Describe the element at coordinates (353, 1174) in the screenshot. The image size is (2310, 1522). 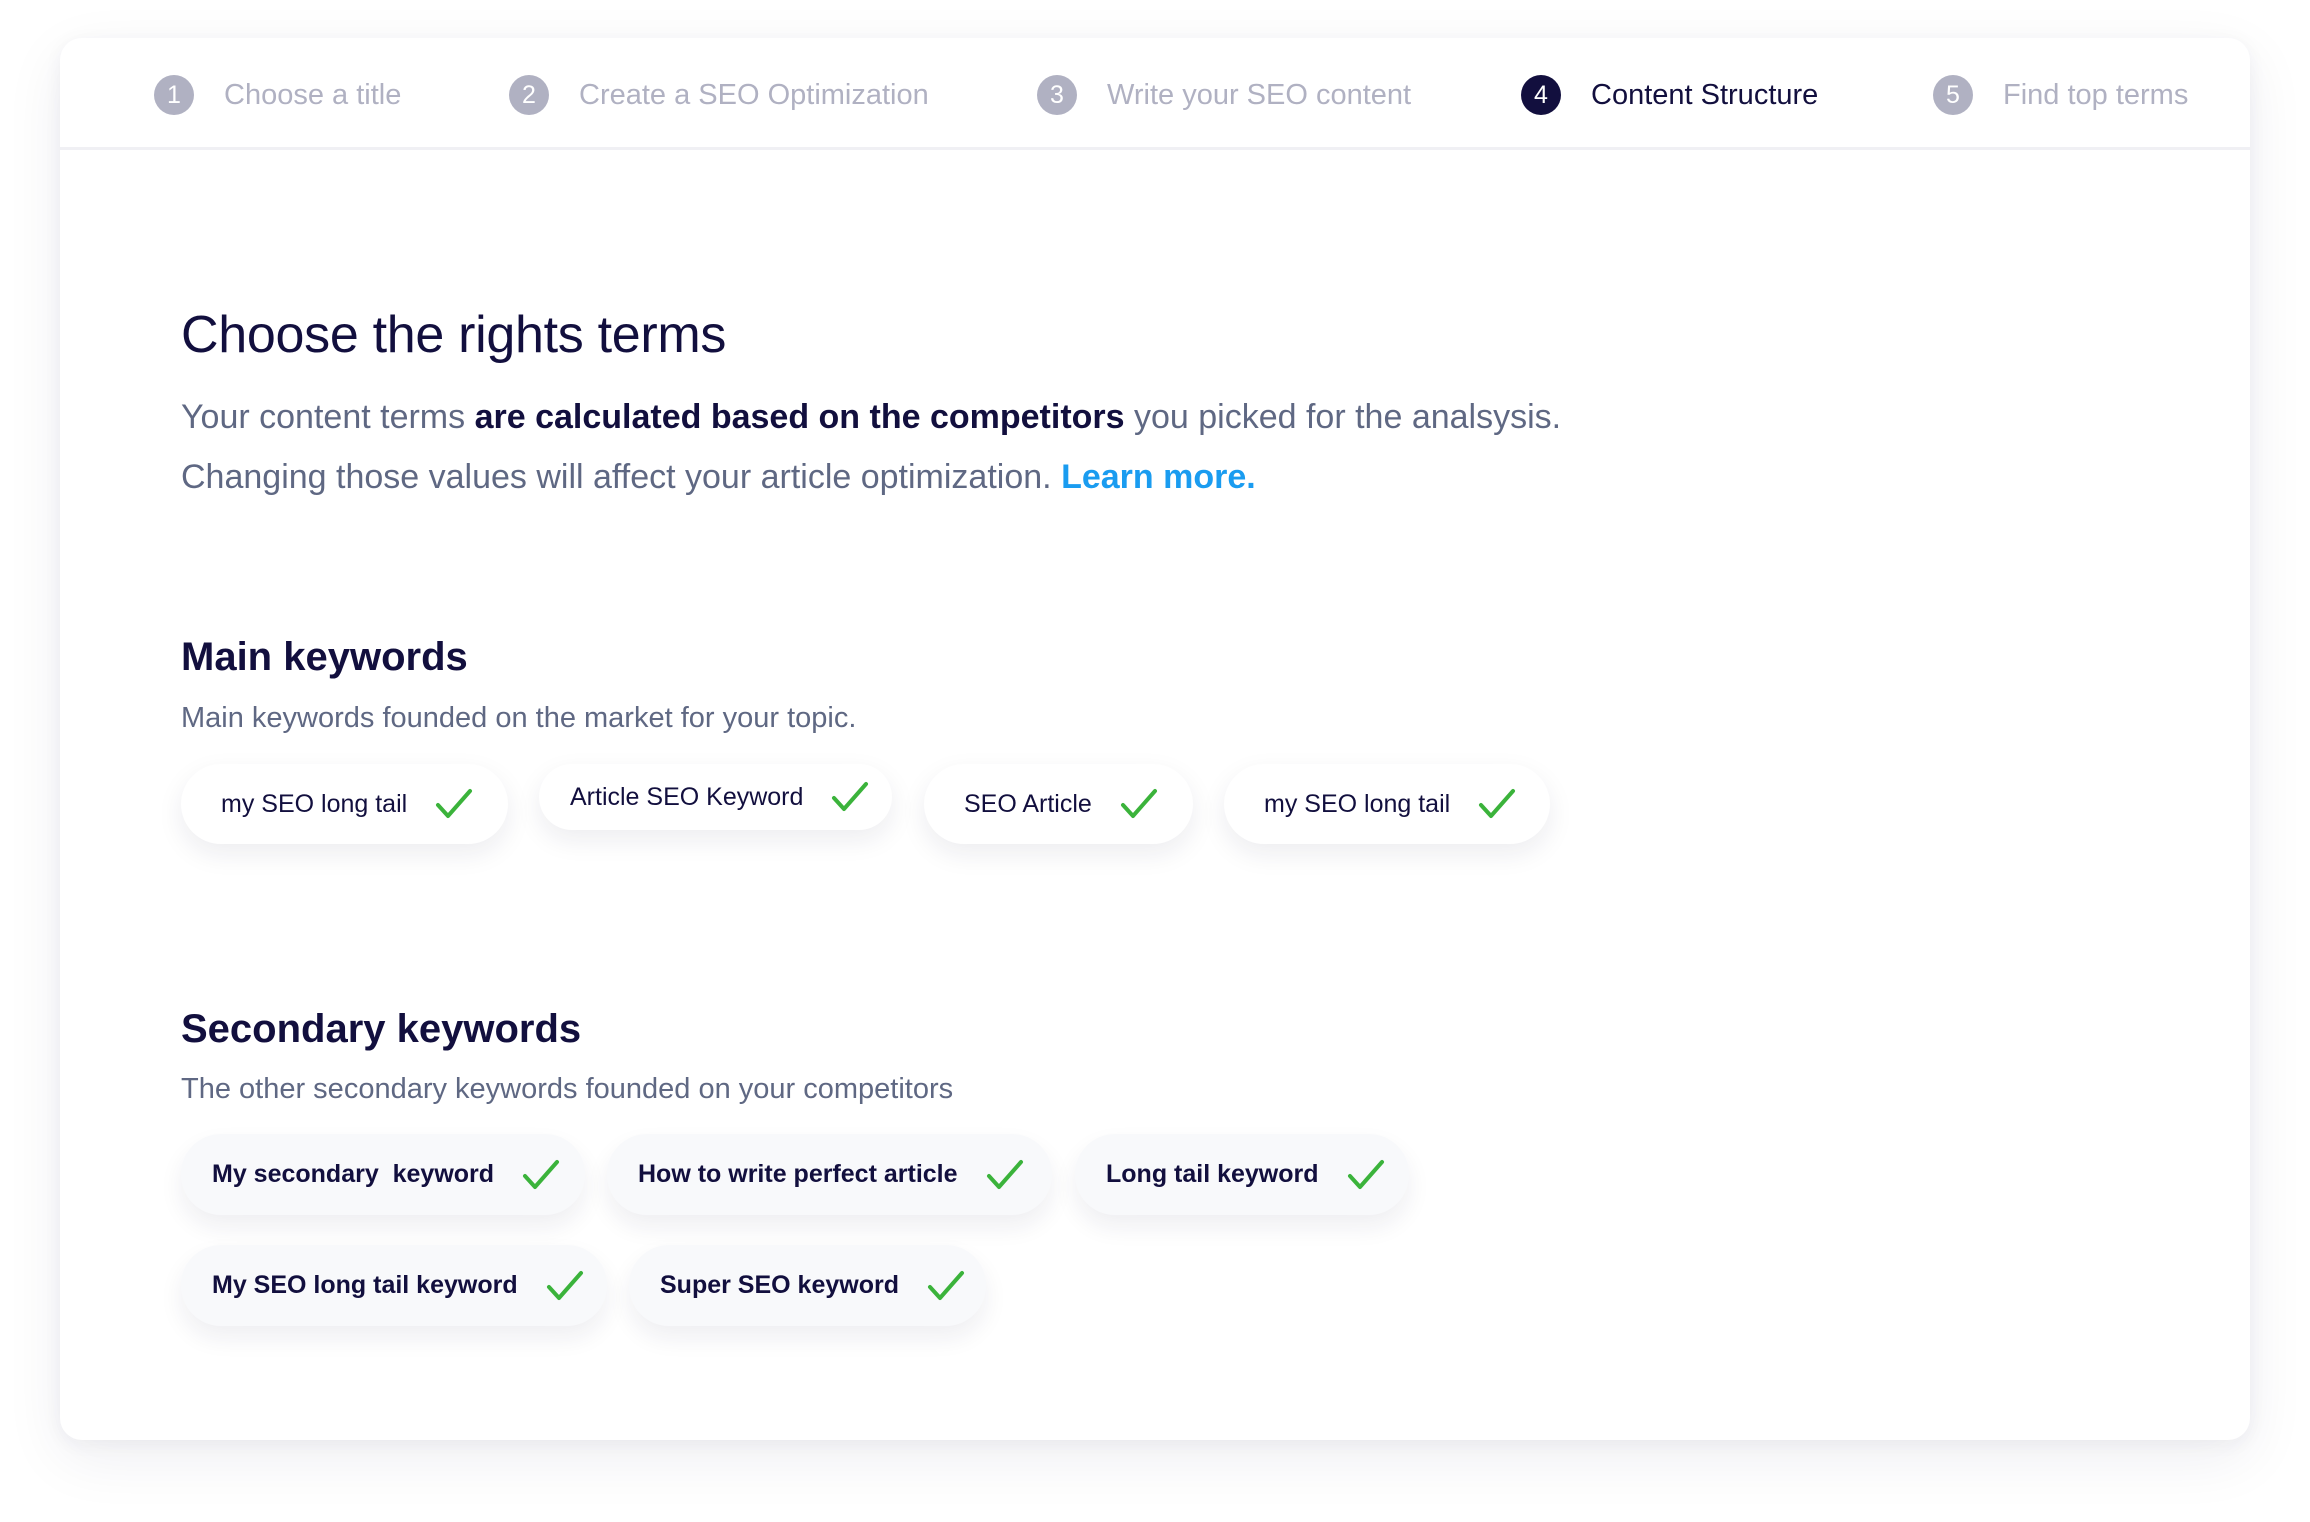
I see `chip-label: My secondary keyword` at that location.